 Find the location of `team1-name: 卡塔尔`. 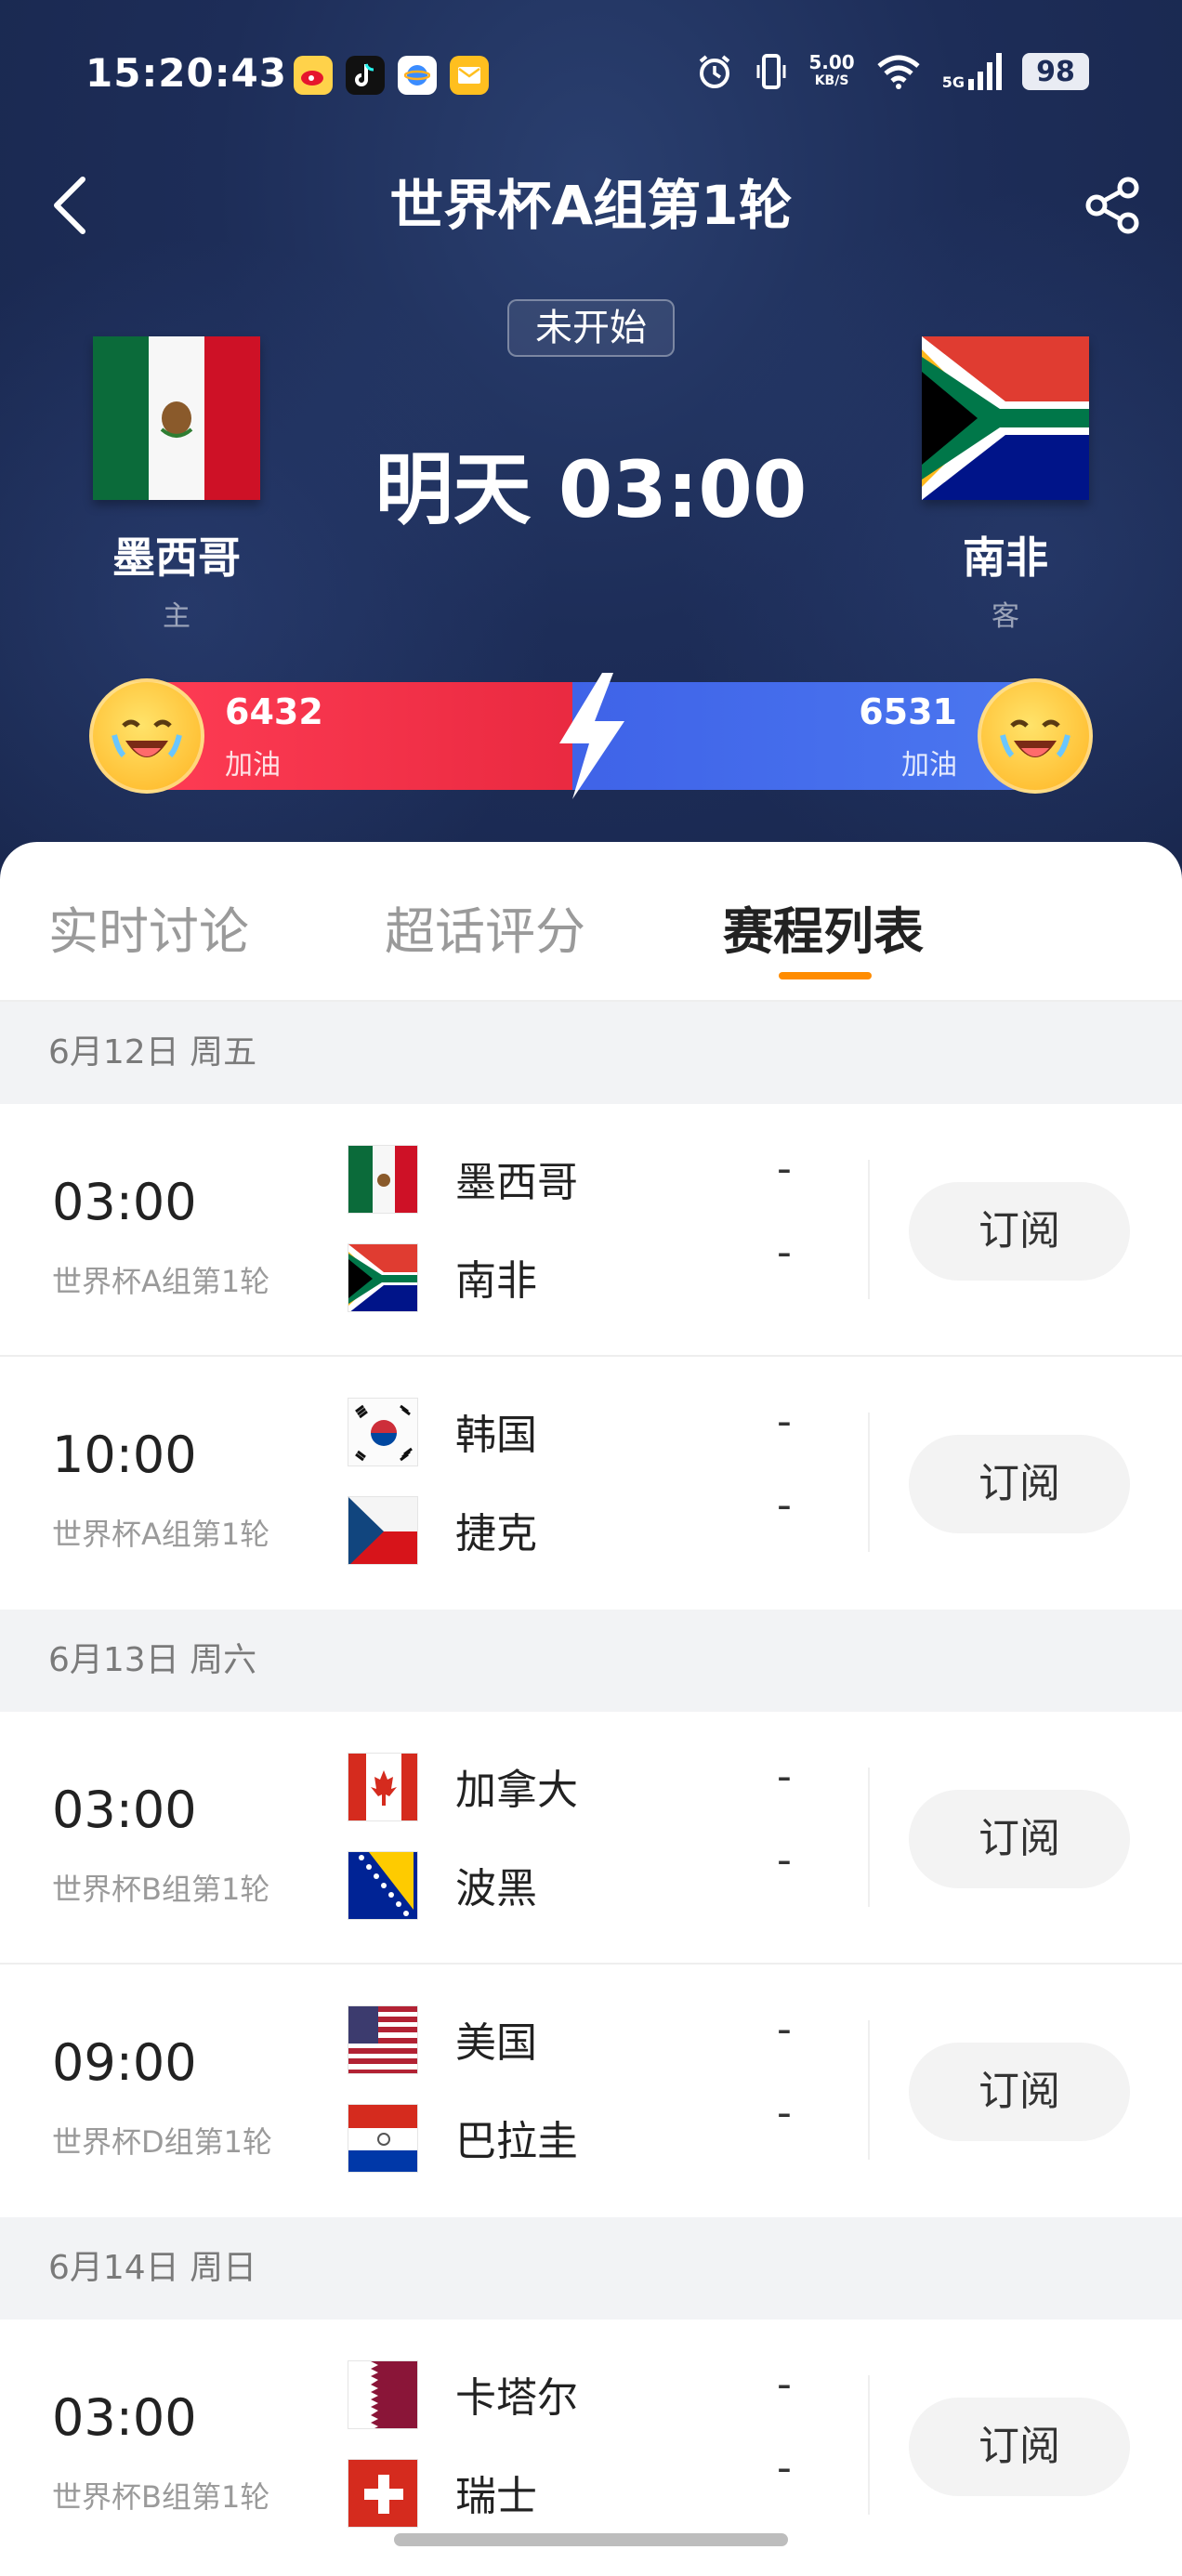

team1-name: 卡塔尔 is located at coordinates (516, 2398).